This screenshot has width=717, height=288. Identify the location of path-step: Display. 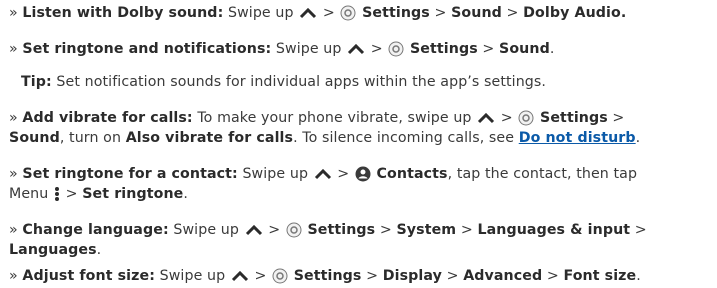
(412, 276).